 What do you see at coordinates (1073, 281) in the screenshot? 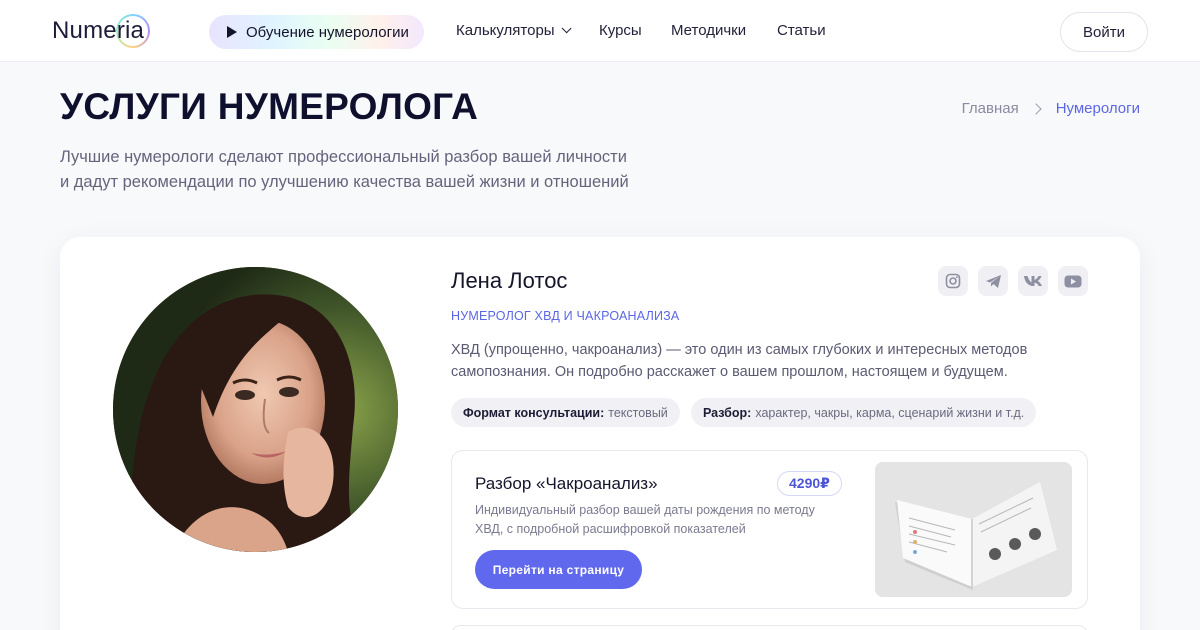
I see `youtube-icon` at bounding box center [1073, 281].